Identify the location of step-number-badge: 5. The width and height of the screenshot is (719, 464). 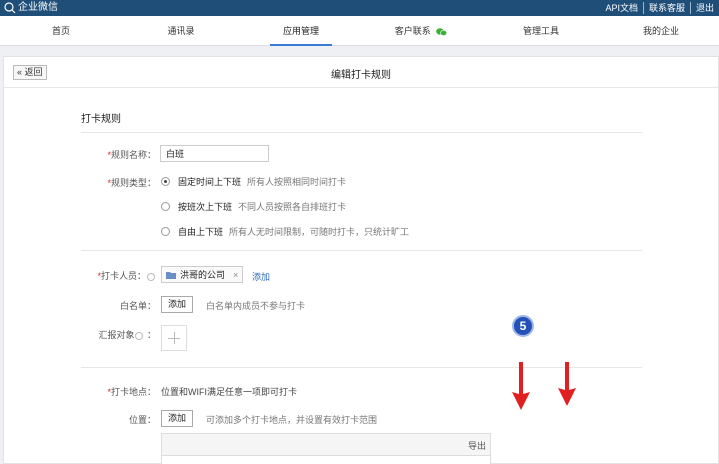
(523, 326).